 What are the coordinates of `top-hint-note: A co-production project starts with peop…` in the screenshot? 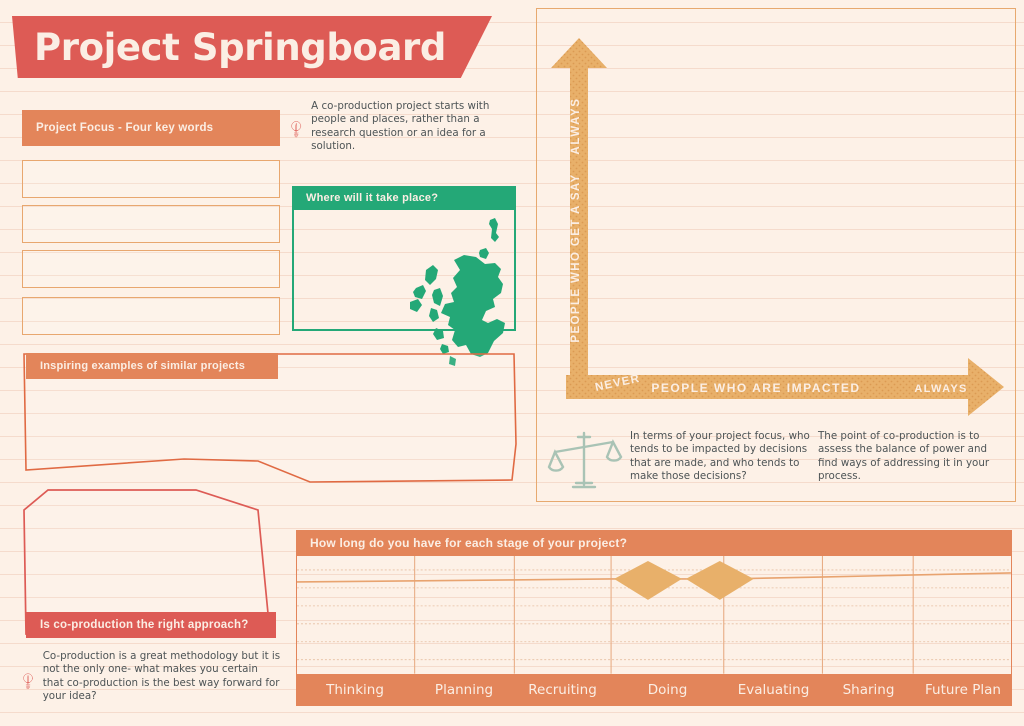 It's located at (395, 129).